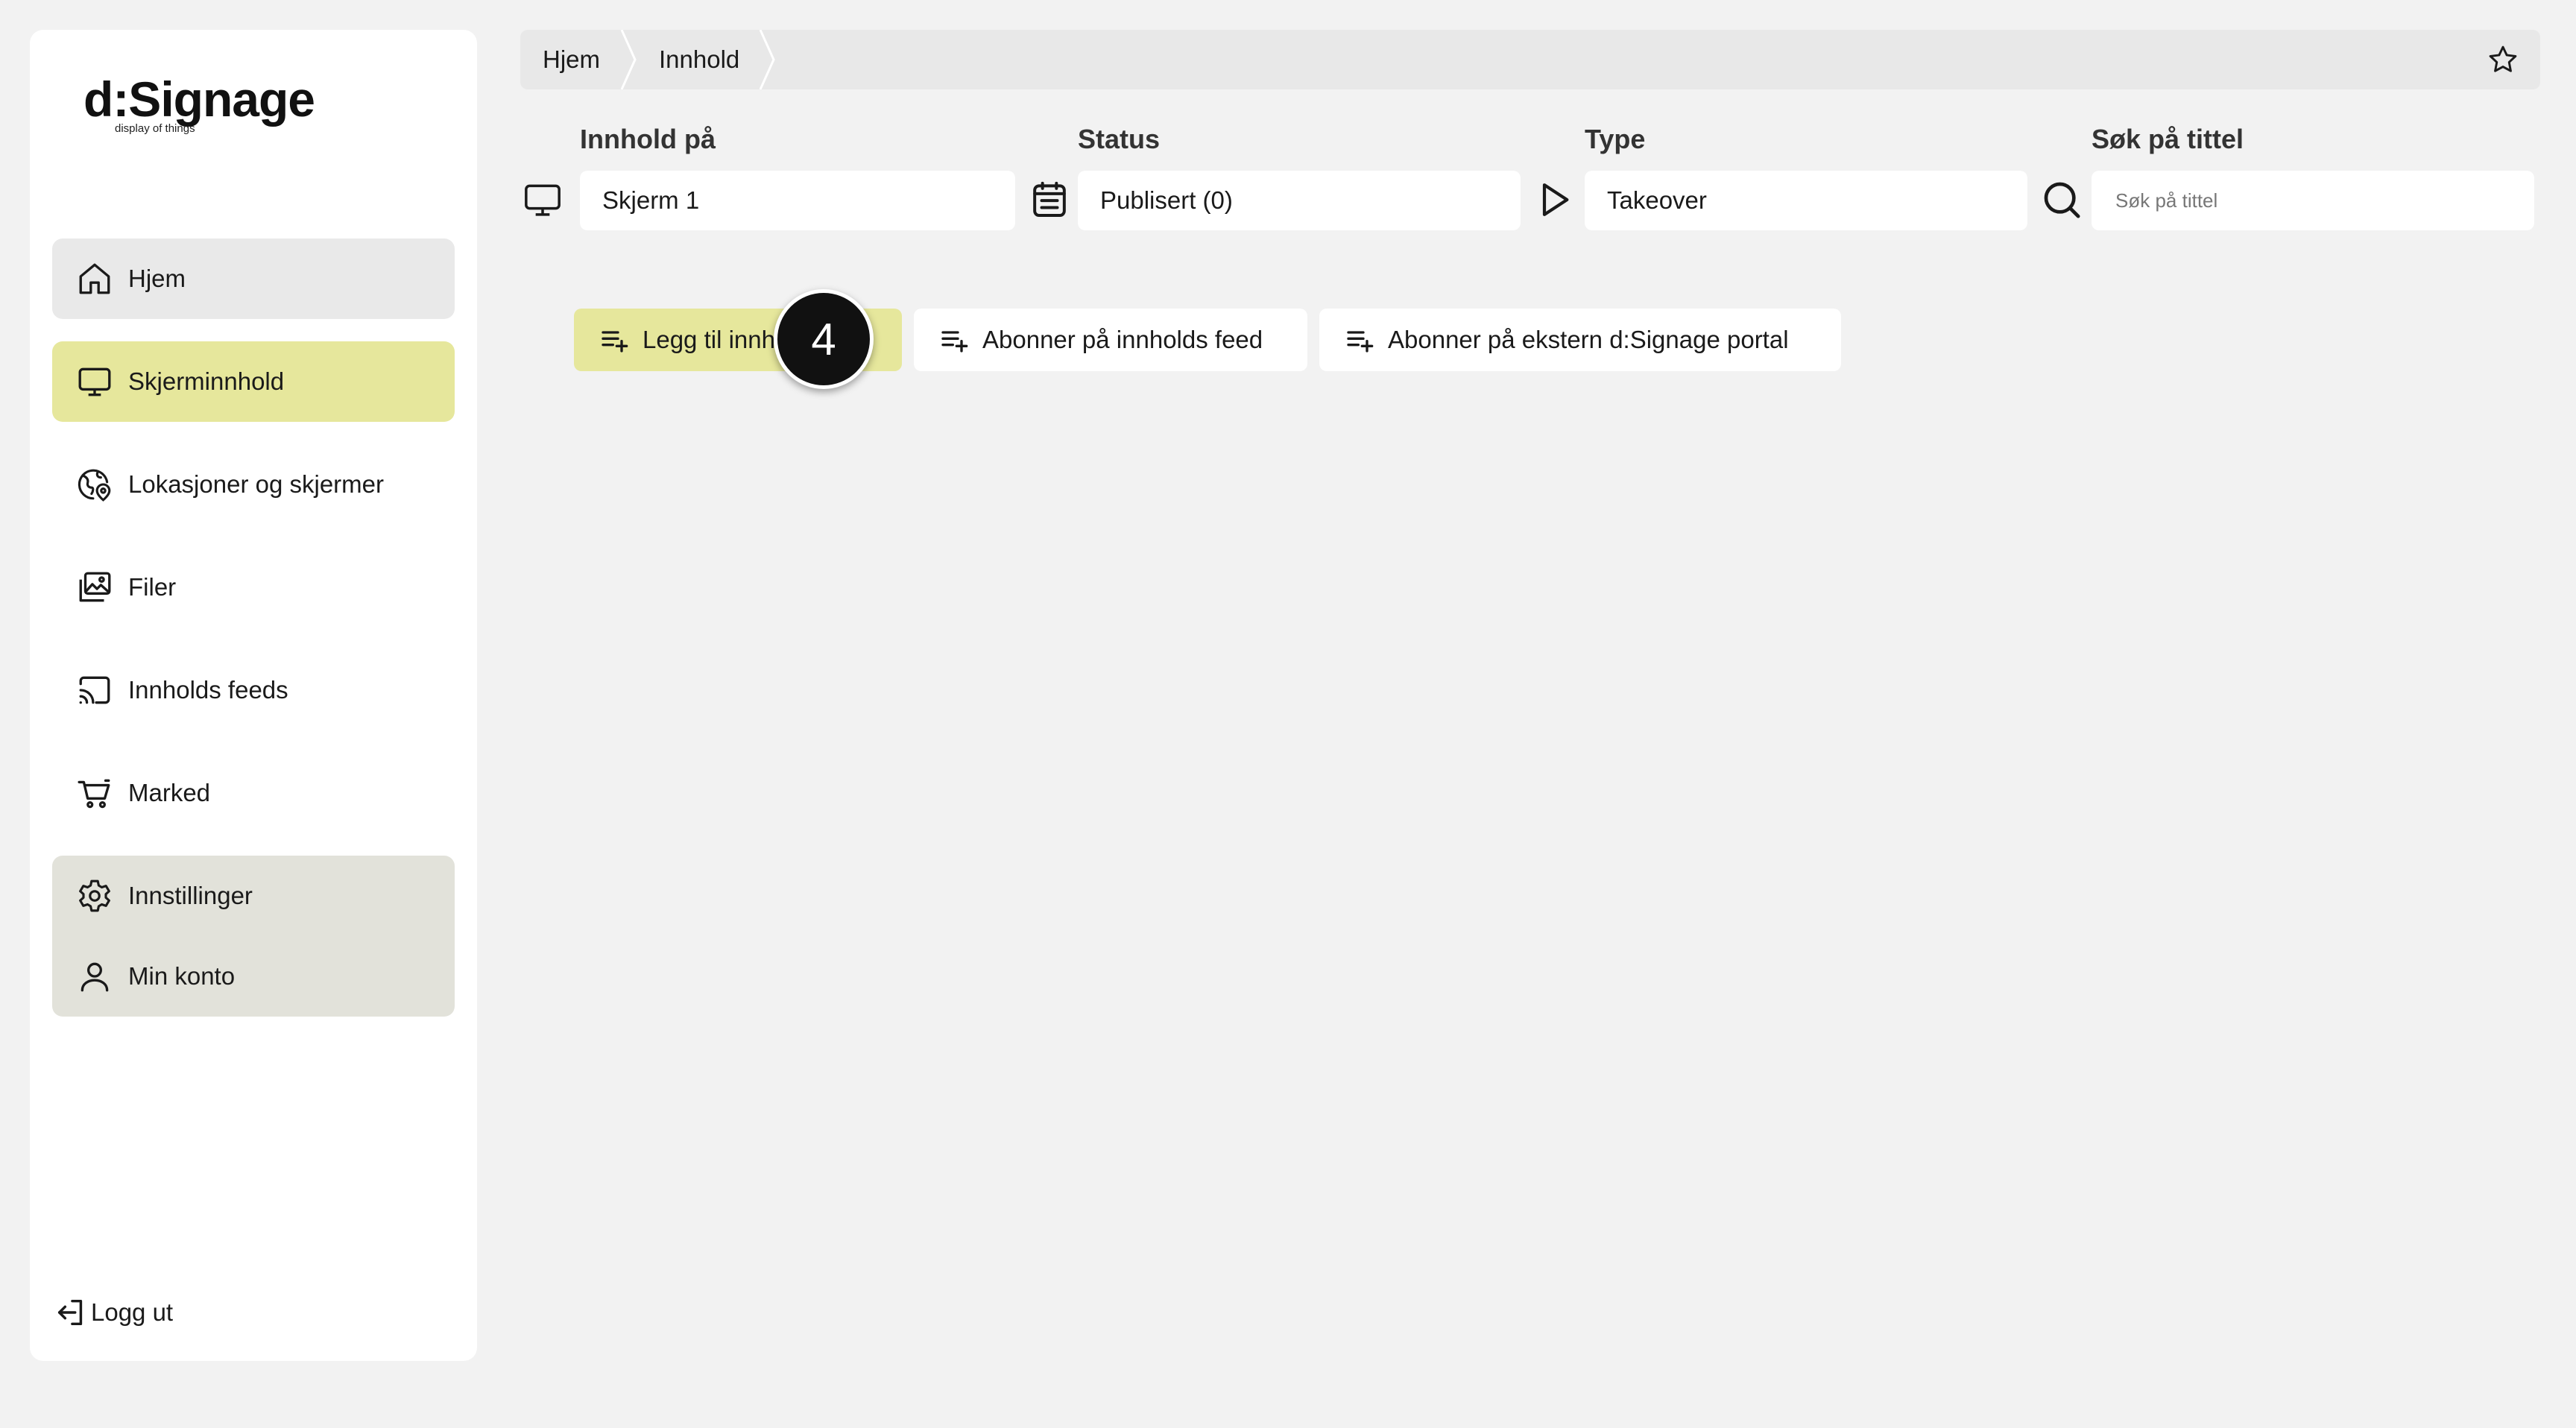  Describe the element at coordinates (1555, 199) in the screenshot. I see `play-icon` at that location.